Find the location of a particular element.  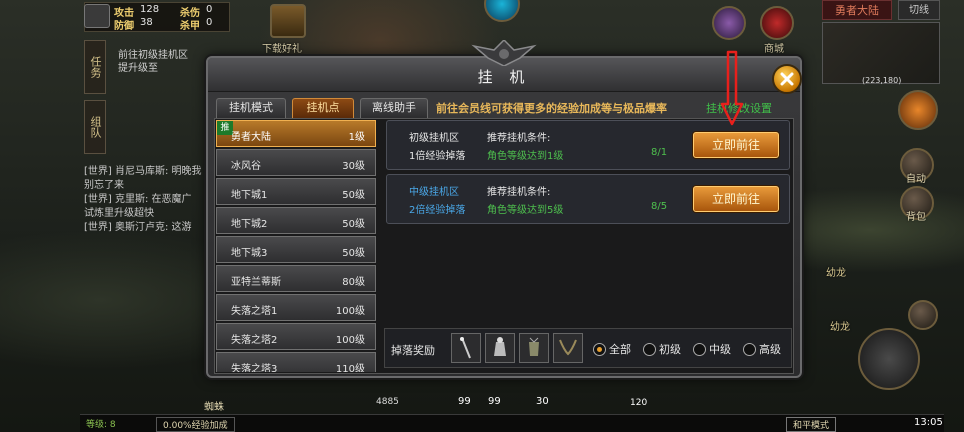

team-tab: 组队 is located at coordinates (95, 127).